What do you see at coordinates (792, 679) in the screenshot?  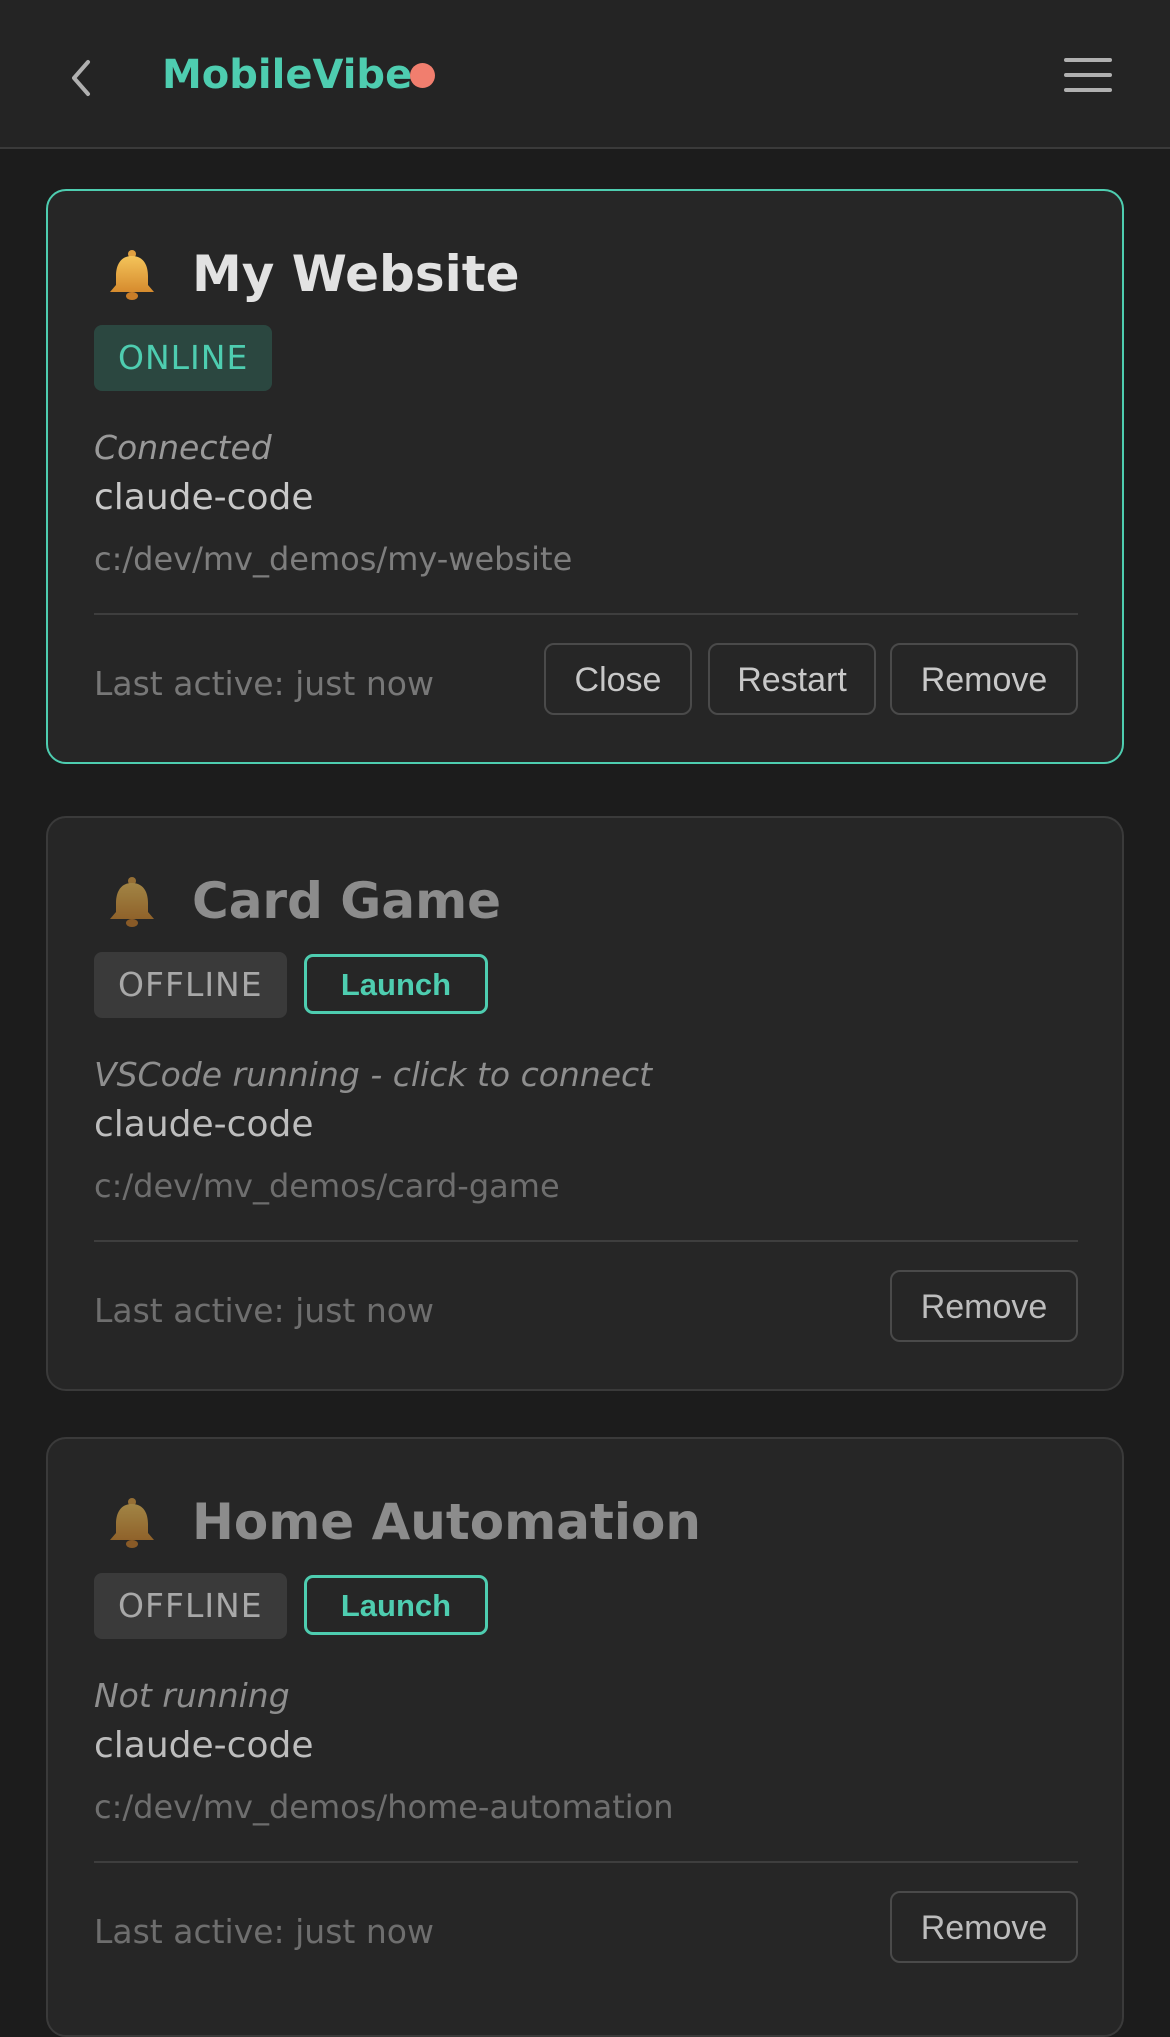 I see `restart-button: Restart` at bounding box center [792, 679].